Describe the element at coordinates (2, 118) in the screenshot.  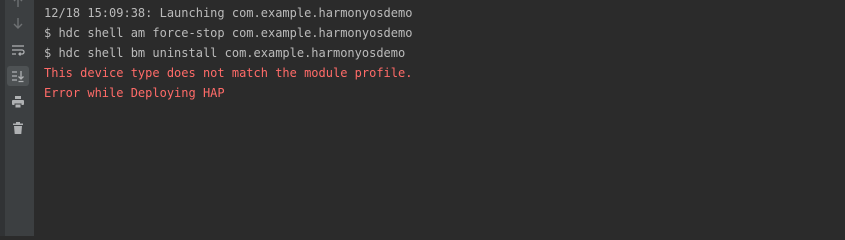
I see `toolbar-edge` at that location.